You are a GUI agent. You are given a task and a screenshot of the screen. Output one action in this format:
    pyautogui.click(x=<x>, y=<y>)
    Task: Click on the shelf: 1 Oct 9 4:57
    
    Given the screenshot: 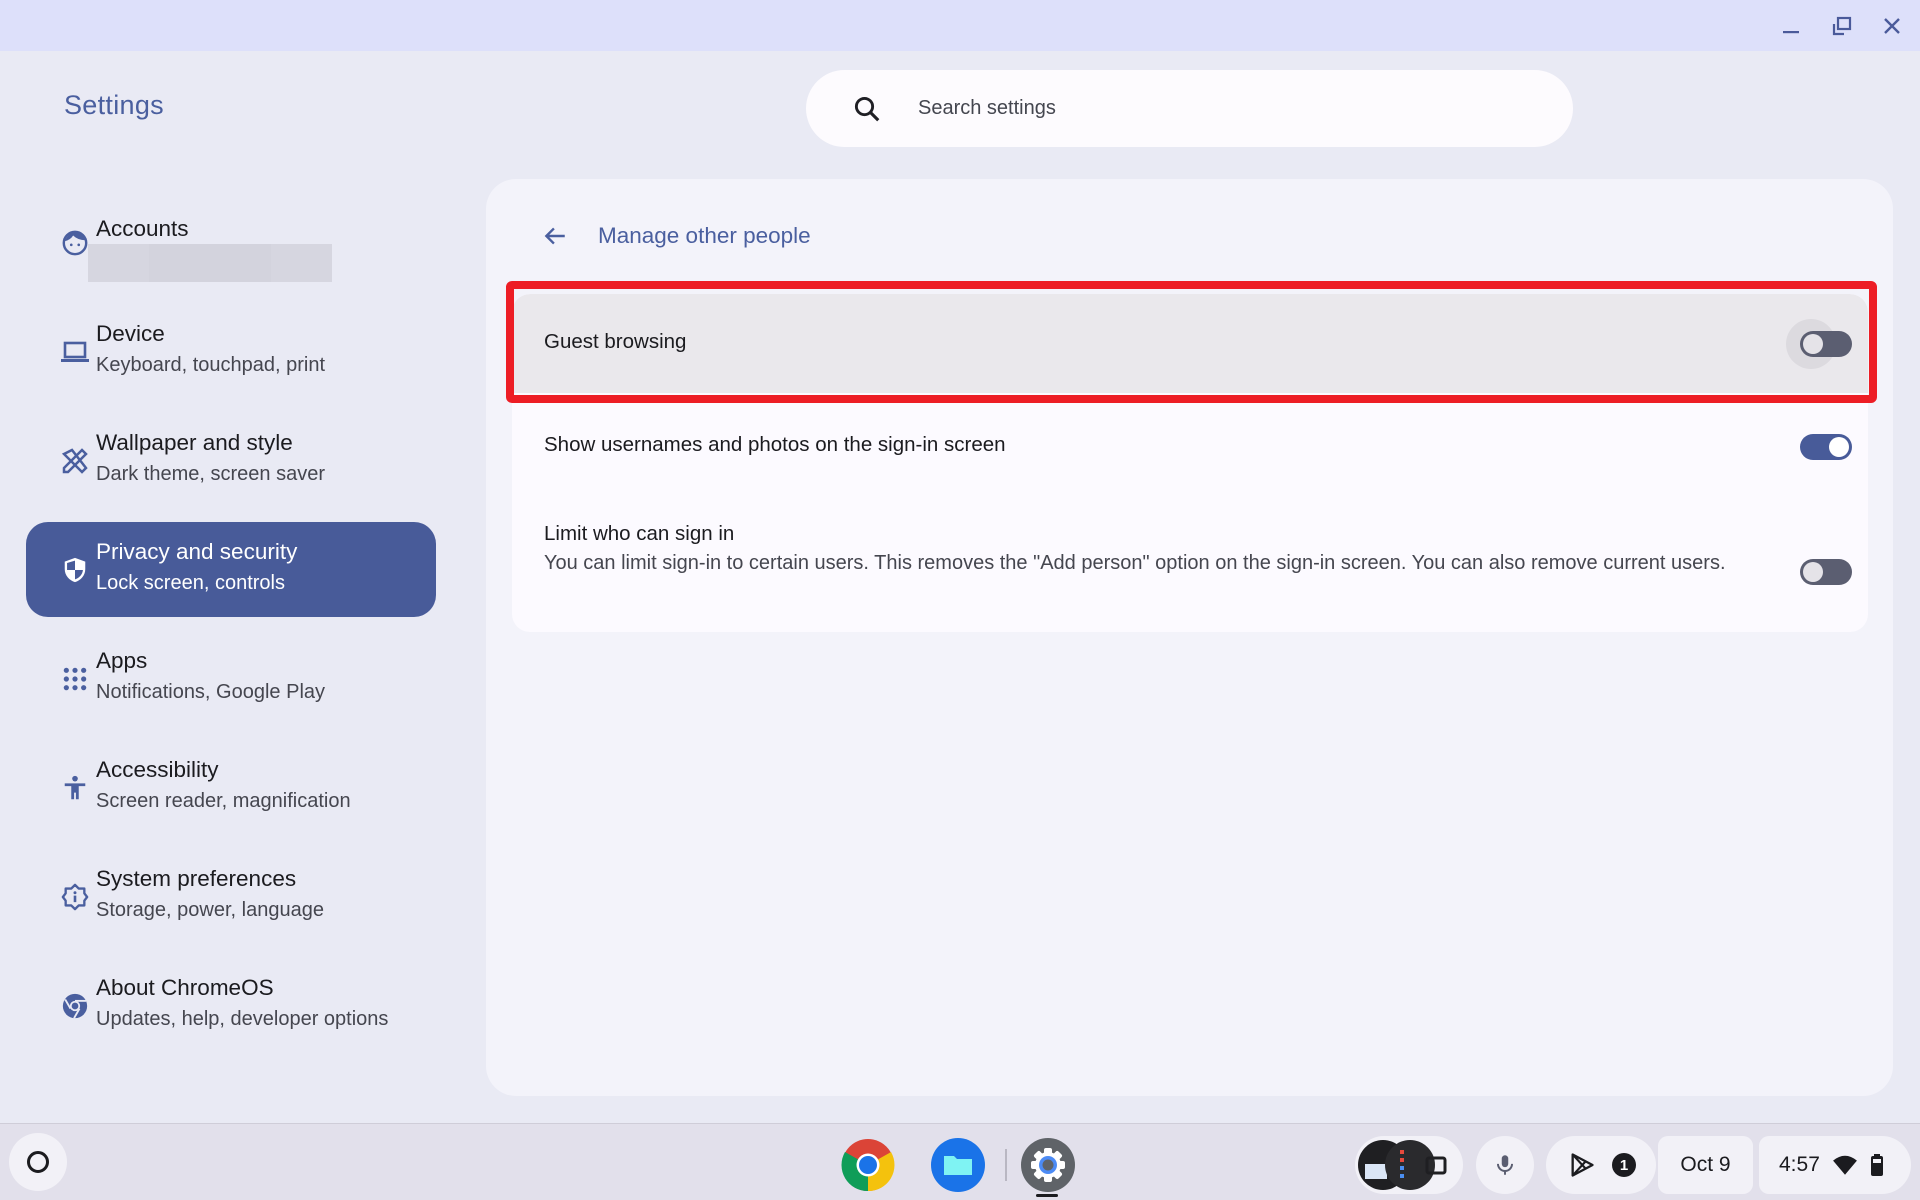 What is the action you would take?
    pyautogui.click(x=960, y=1161)
    